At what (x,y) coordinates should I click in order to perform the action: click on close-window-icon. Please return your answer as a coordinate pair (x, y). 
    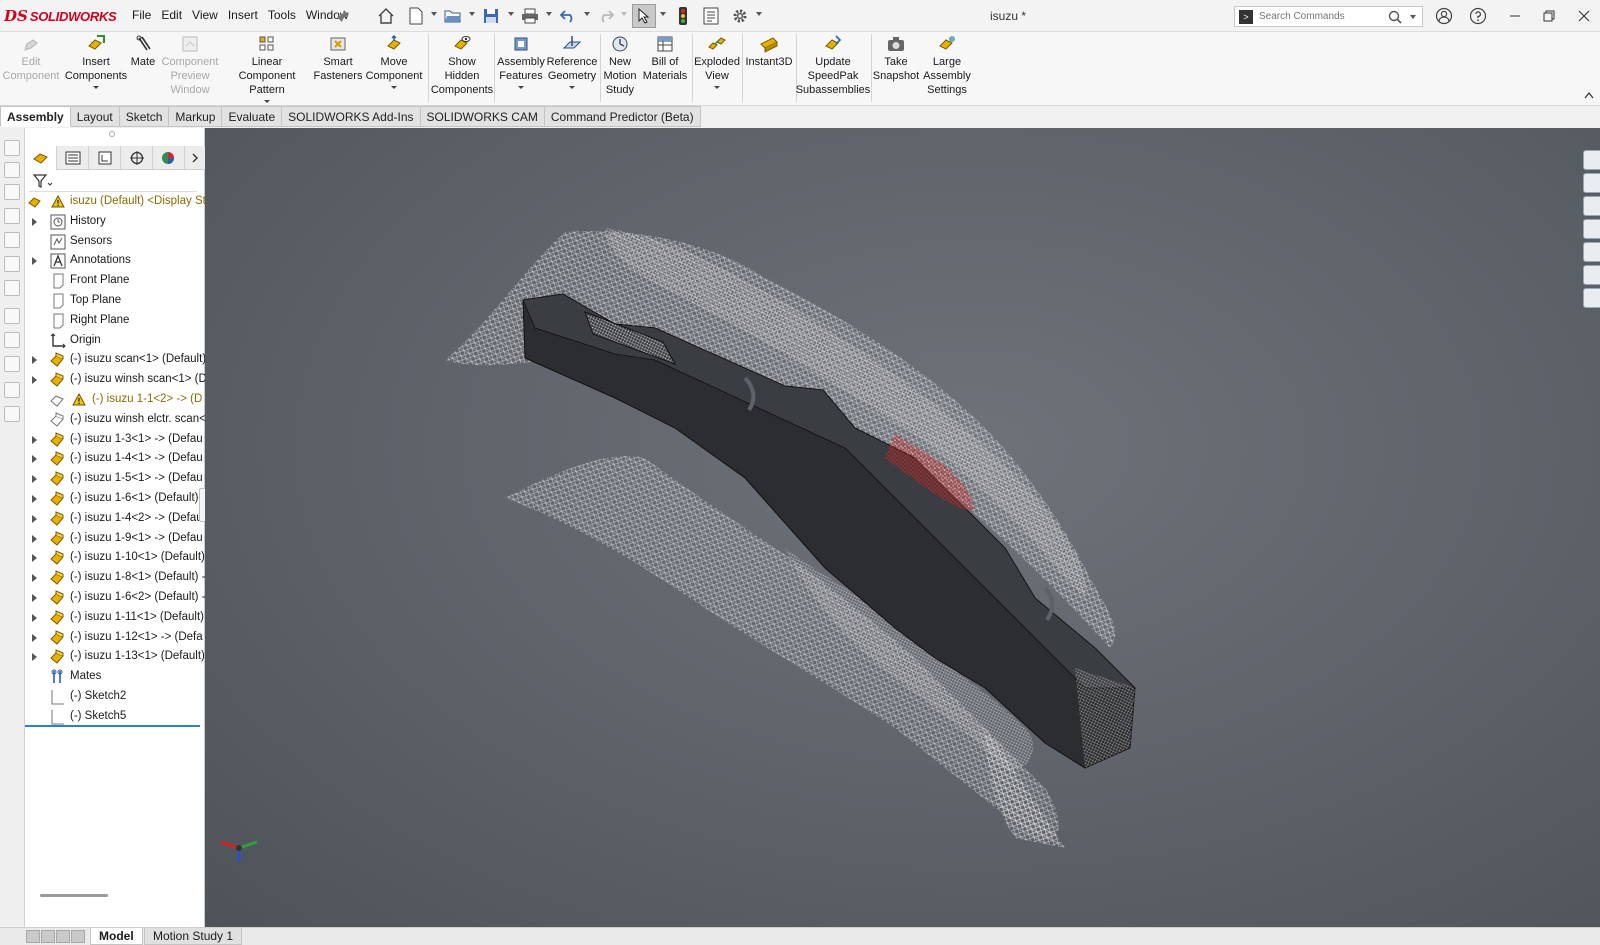
    Looking at the image, I should click on (1584, 16).